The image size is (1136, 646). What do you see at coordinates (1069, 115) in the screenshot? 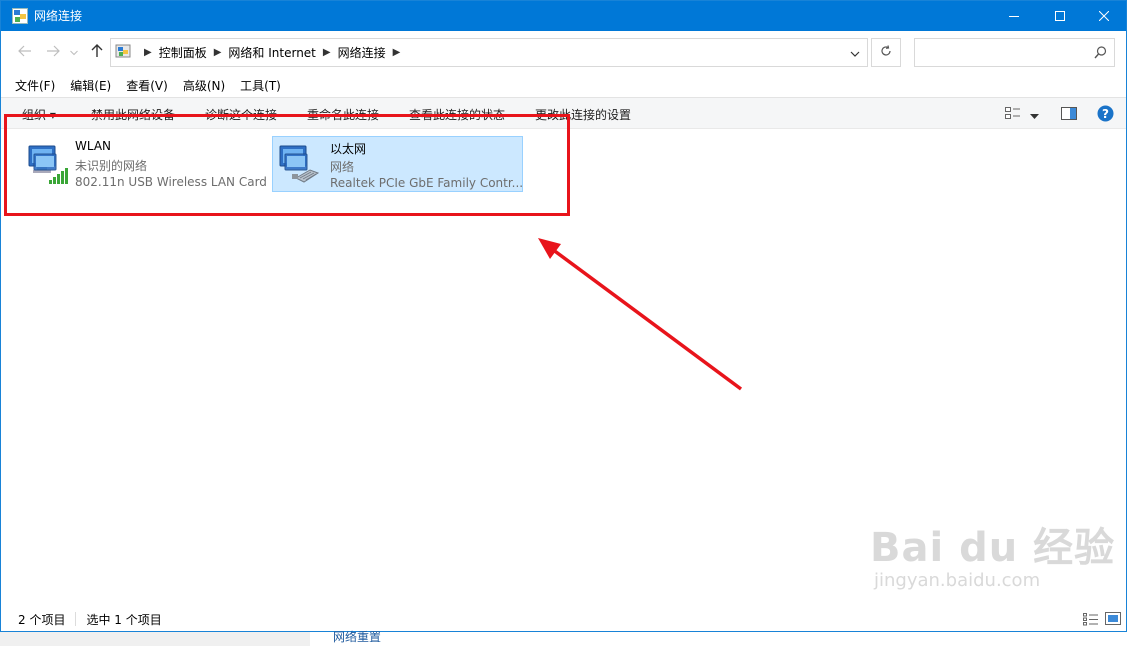
I see `preview-pane-icon` at bounding box center [1069, 115].